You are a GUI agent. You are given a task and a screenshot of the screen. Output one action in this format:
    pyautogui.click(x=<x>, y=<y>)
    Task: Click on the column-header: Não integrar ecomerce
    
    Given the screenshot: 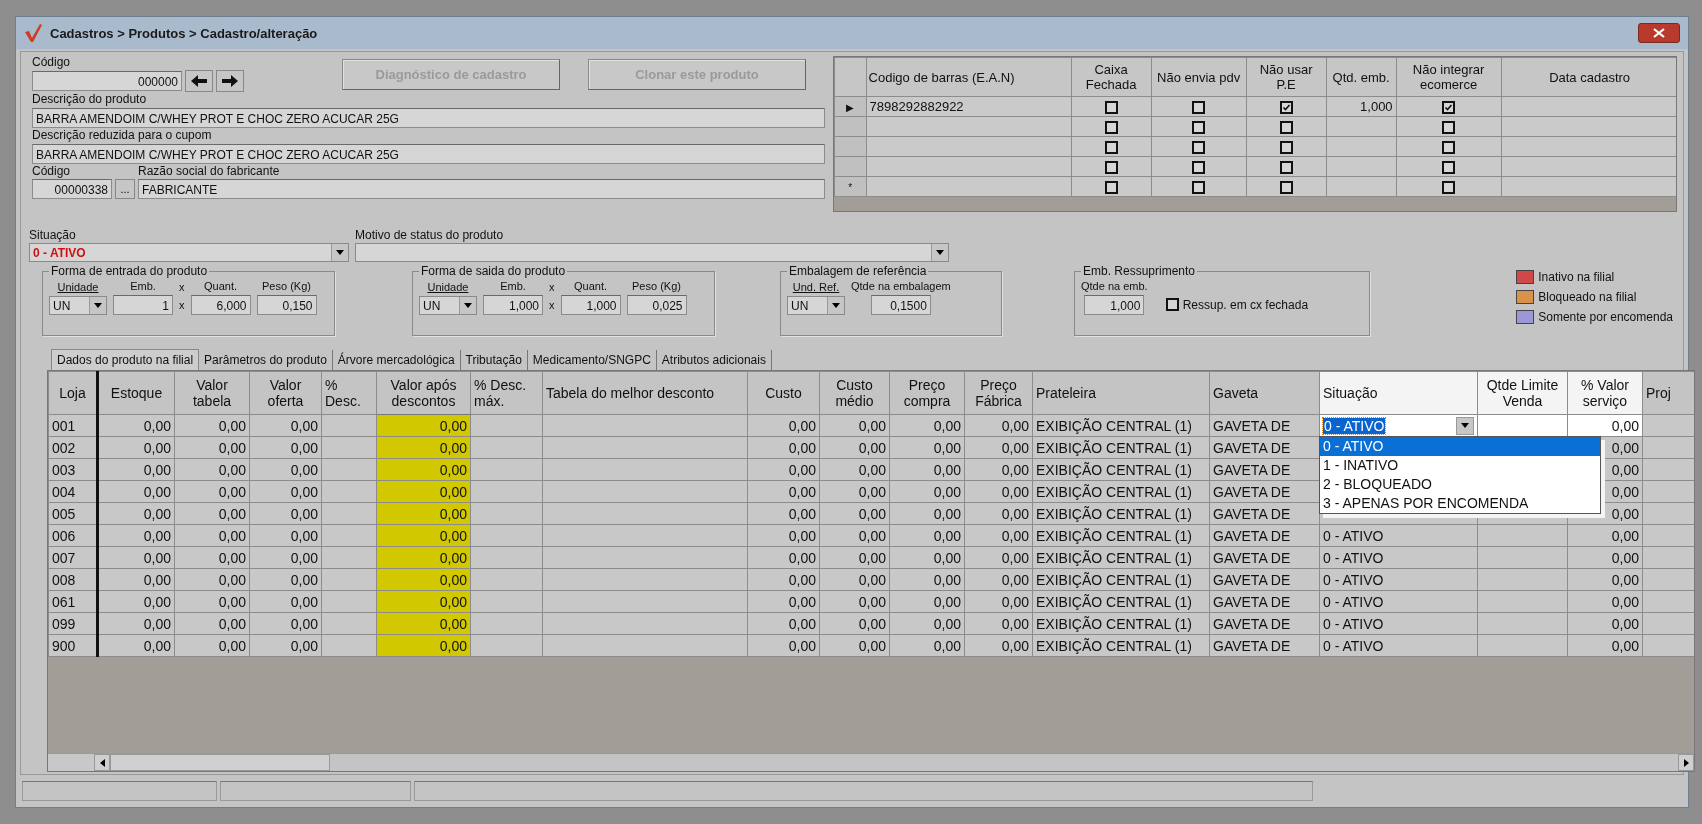 What is the action you would take?
    pyautogui.click(x=1449, y=77)
    